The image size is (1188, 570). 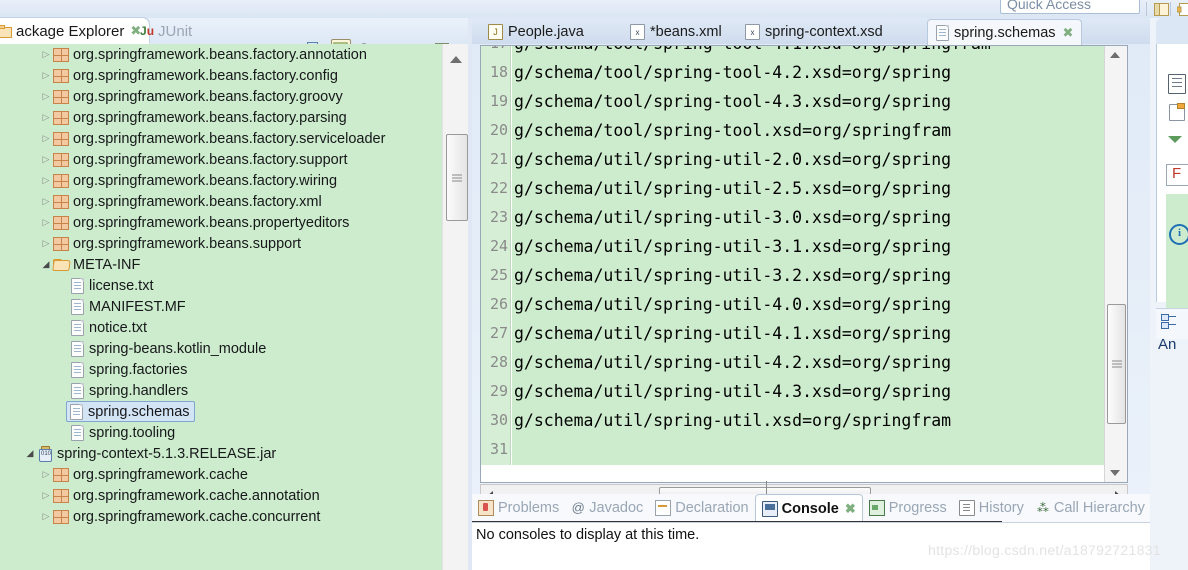 I want to click on tree-item: ▷ org.springframework.cache.concurrent, so click(x=221, y=516).